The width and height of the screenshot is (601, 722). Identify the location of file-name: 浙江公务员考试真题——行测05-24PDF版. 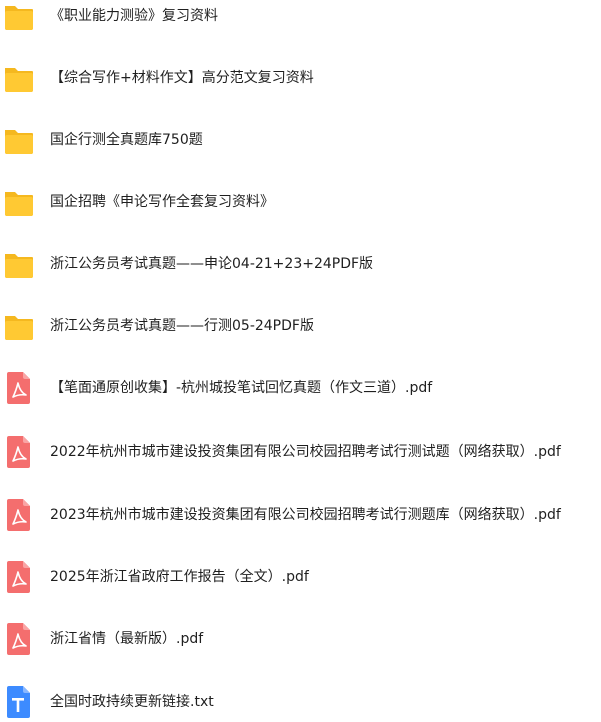
(182, 326).